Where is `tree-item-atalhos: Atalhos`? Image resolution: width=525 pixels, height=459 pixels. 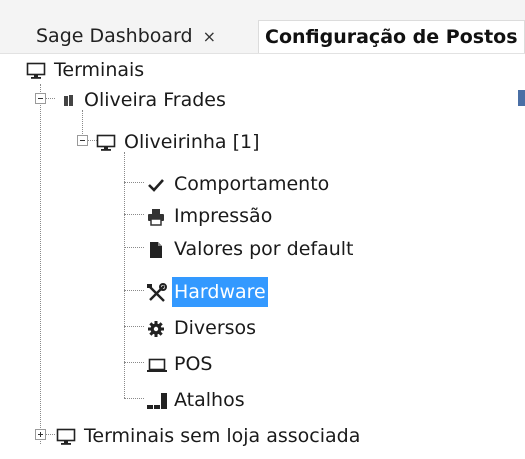 tree-item-atalhos: Atalhos is located at coordinates (196, 399).